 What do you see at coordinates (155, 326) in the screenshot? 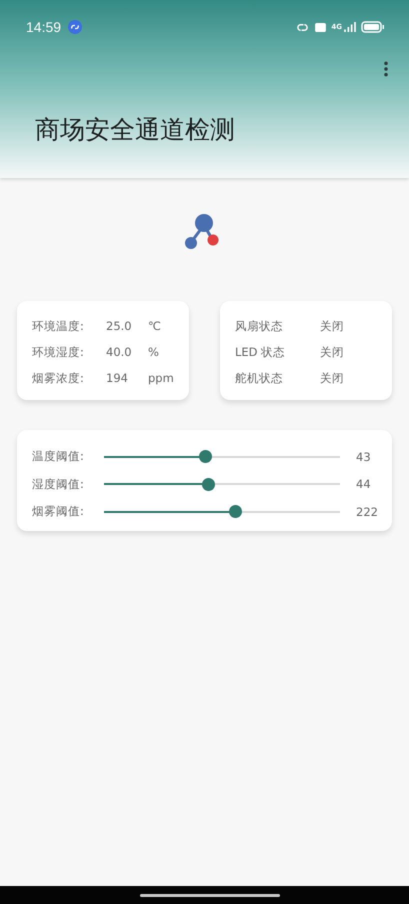
I see `sensor-unit: ℃` at bounding box center [155, 326].